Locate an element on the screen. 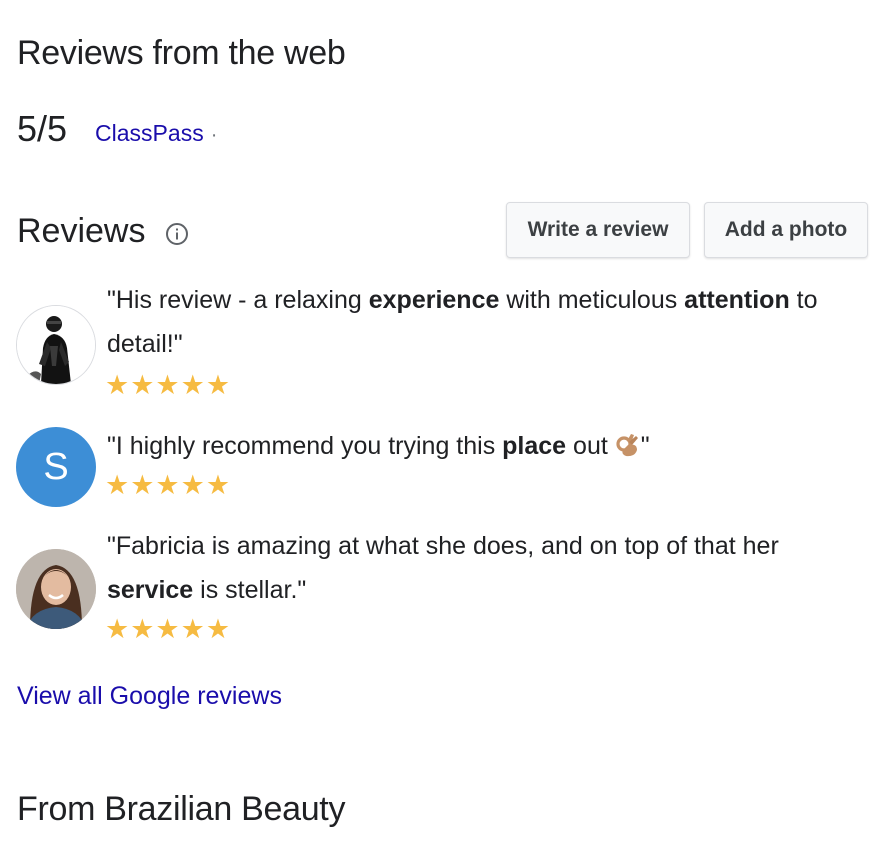  view-all-reviews-link: View all Google reviews is located at coordinates (149, 696).